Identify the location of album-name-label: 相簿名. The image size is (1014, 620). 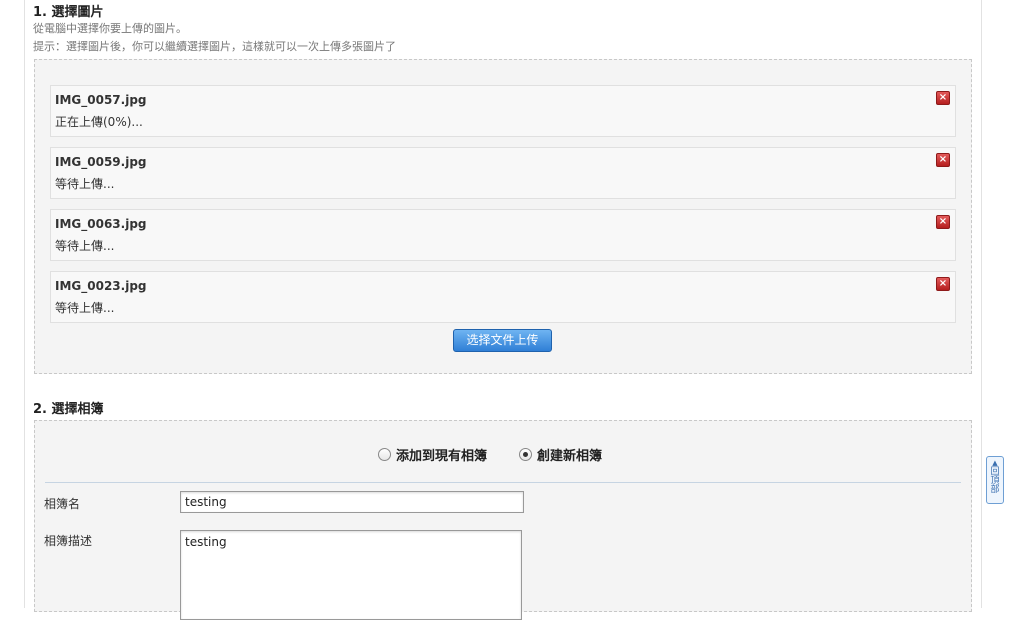
(62, 504).